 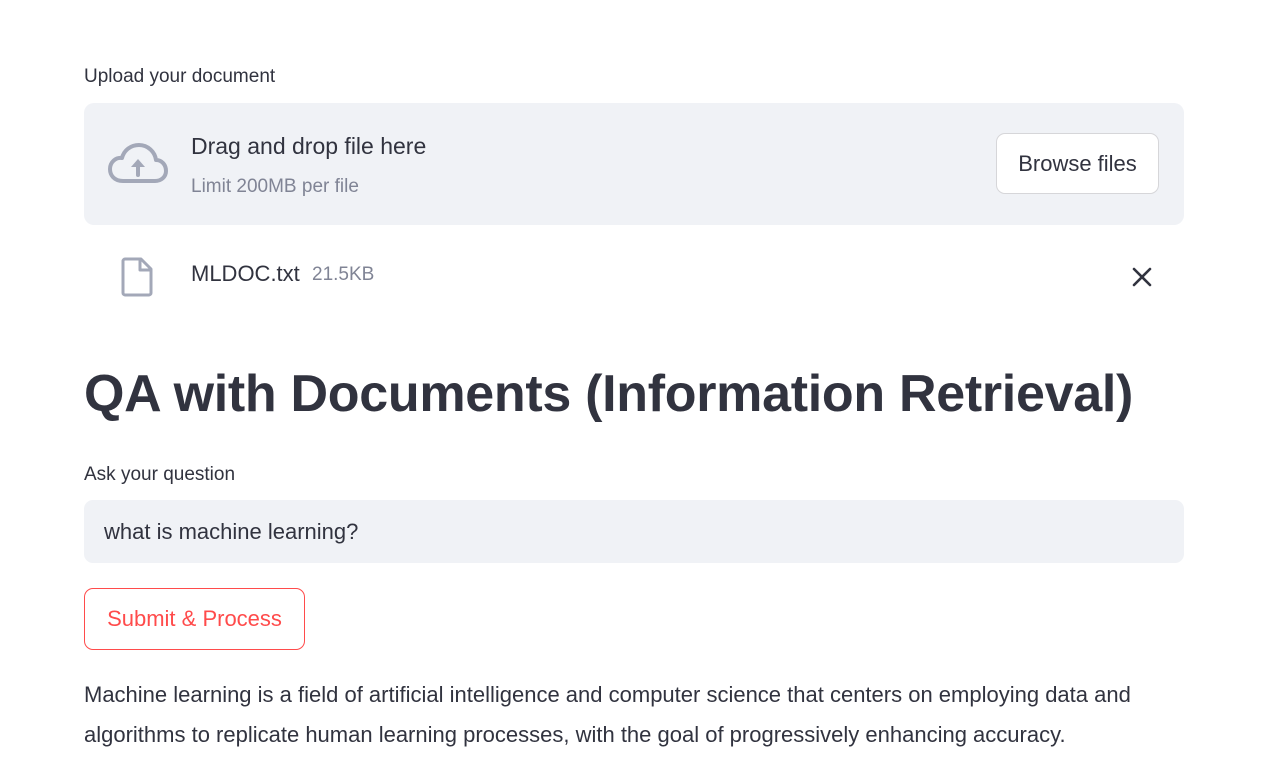 What do you see at coordinates (634, 531) in the screenshot?
I see `question-input` at bounding box center [634, 531].